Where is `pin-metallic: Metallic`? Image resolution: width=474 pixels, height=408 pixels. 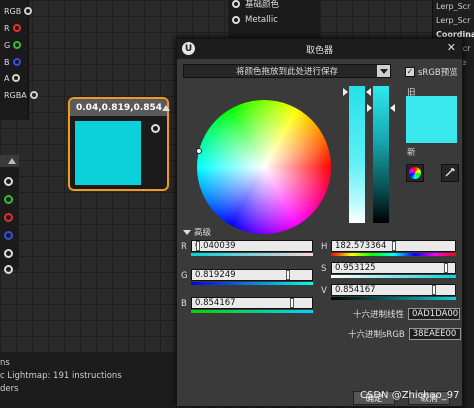
pin-metallic: Metallic is located at coordinates (255, 20).